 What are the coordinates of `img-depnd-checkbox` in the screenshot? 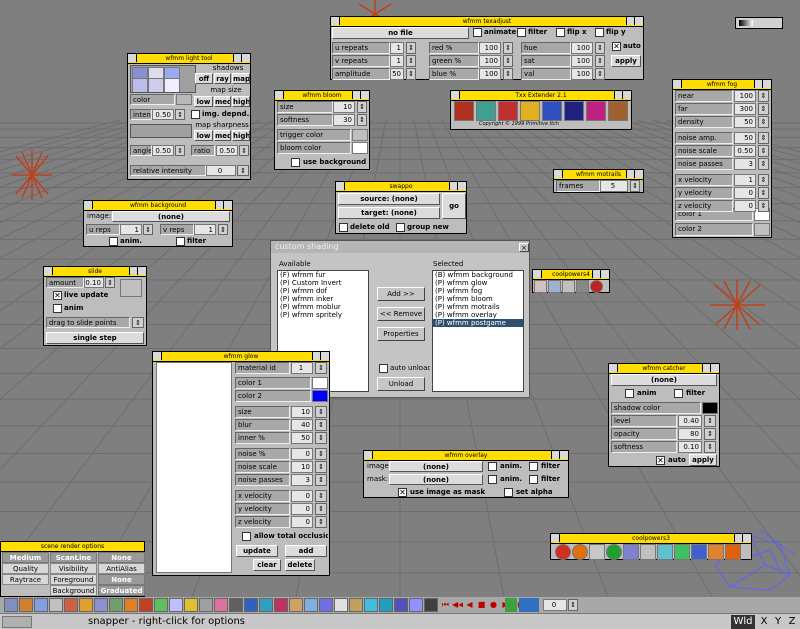 It's located at (195, 114).